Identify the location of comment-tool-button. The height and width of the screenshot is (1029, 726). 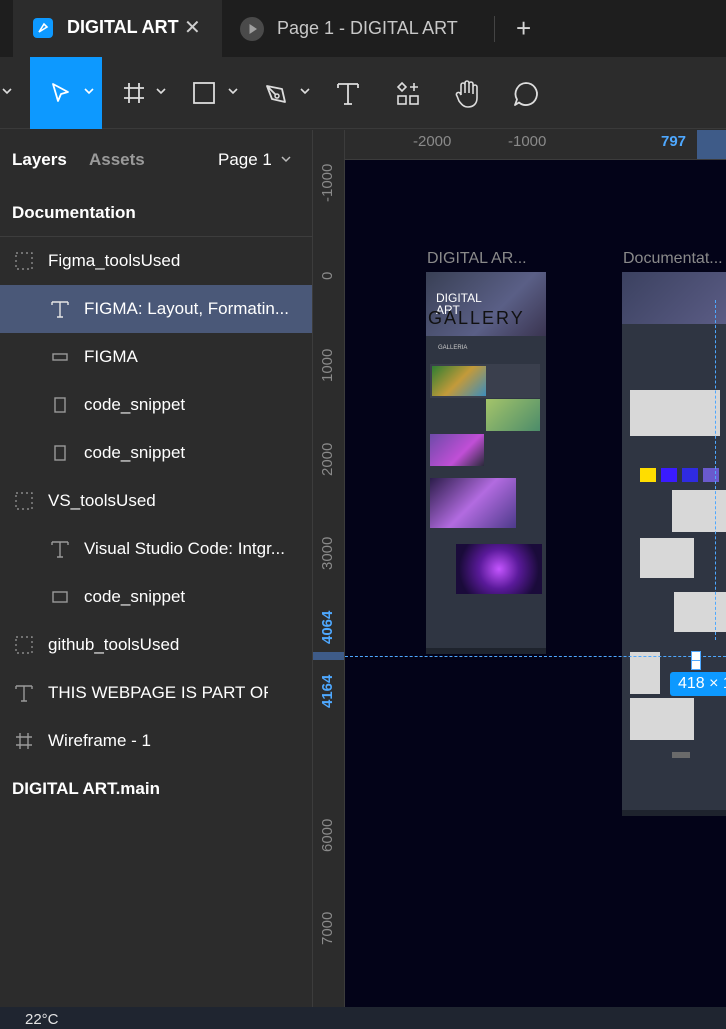
(531, 93).